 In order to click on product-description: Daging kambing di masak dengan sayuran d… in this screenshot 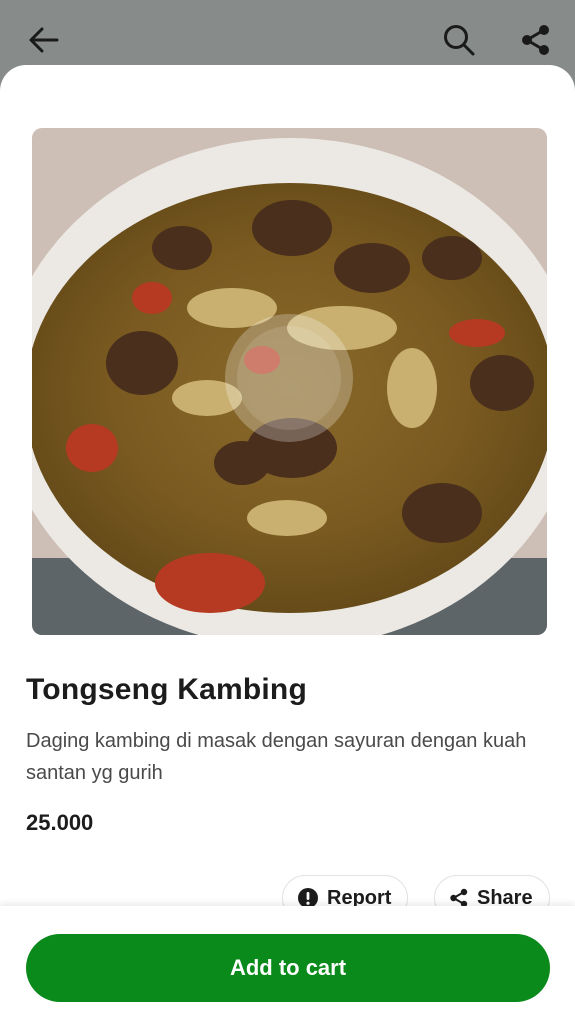, I will do `click(276, 757)`.